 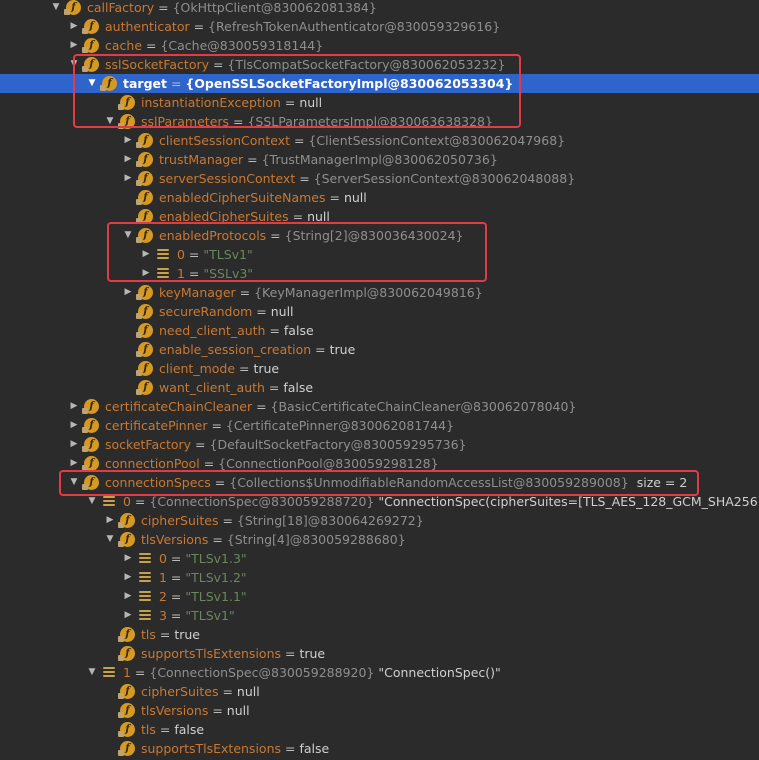 What do you see at coordinates (379, 45) in the screenshot?
I see `tree-row: ▶ f cache = {Cache@830059318144}` at bounding box center [379, 45].